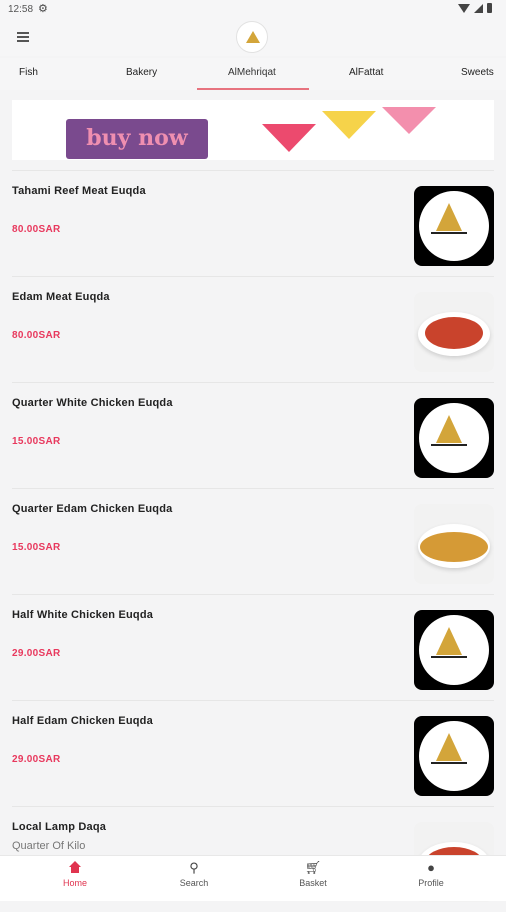 This screenshot has width=506, height=912. I want to click on basket-icon: 🛒︎, so click(313, 867).